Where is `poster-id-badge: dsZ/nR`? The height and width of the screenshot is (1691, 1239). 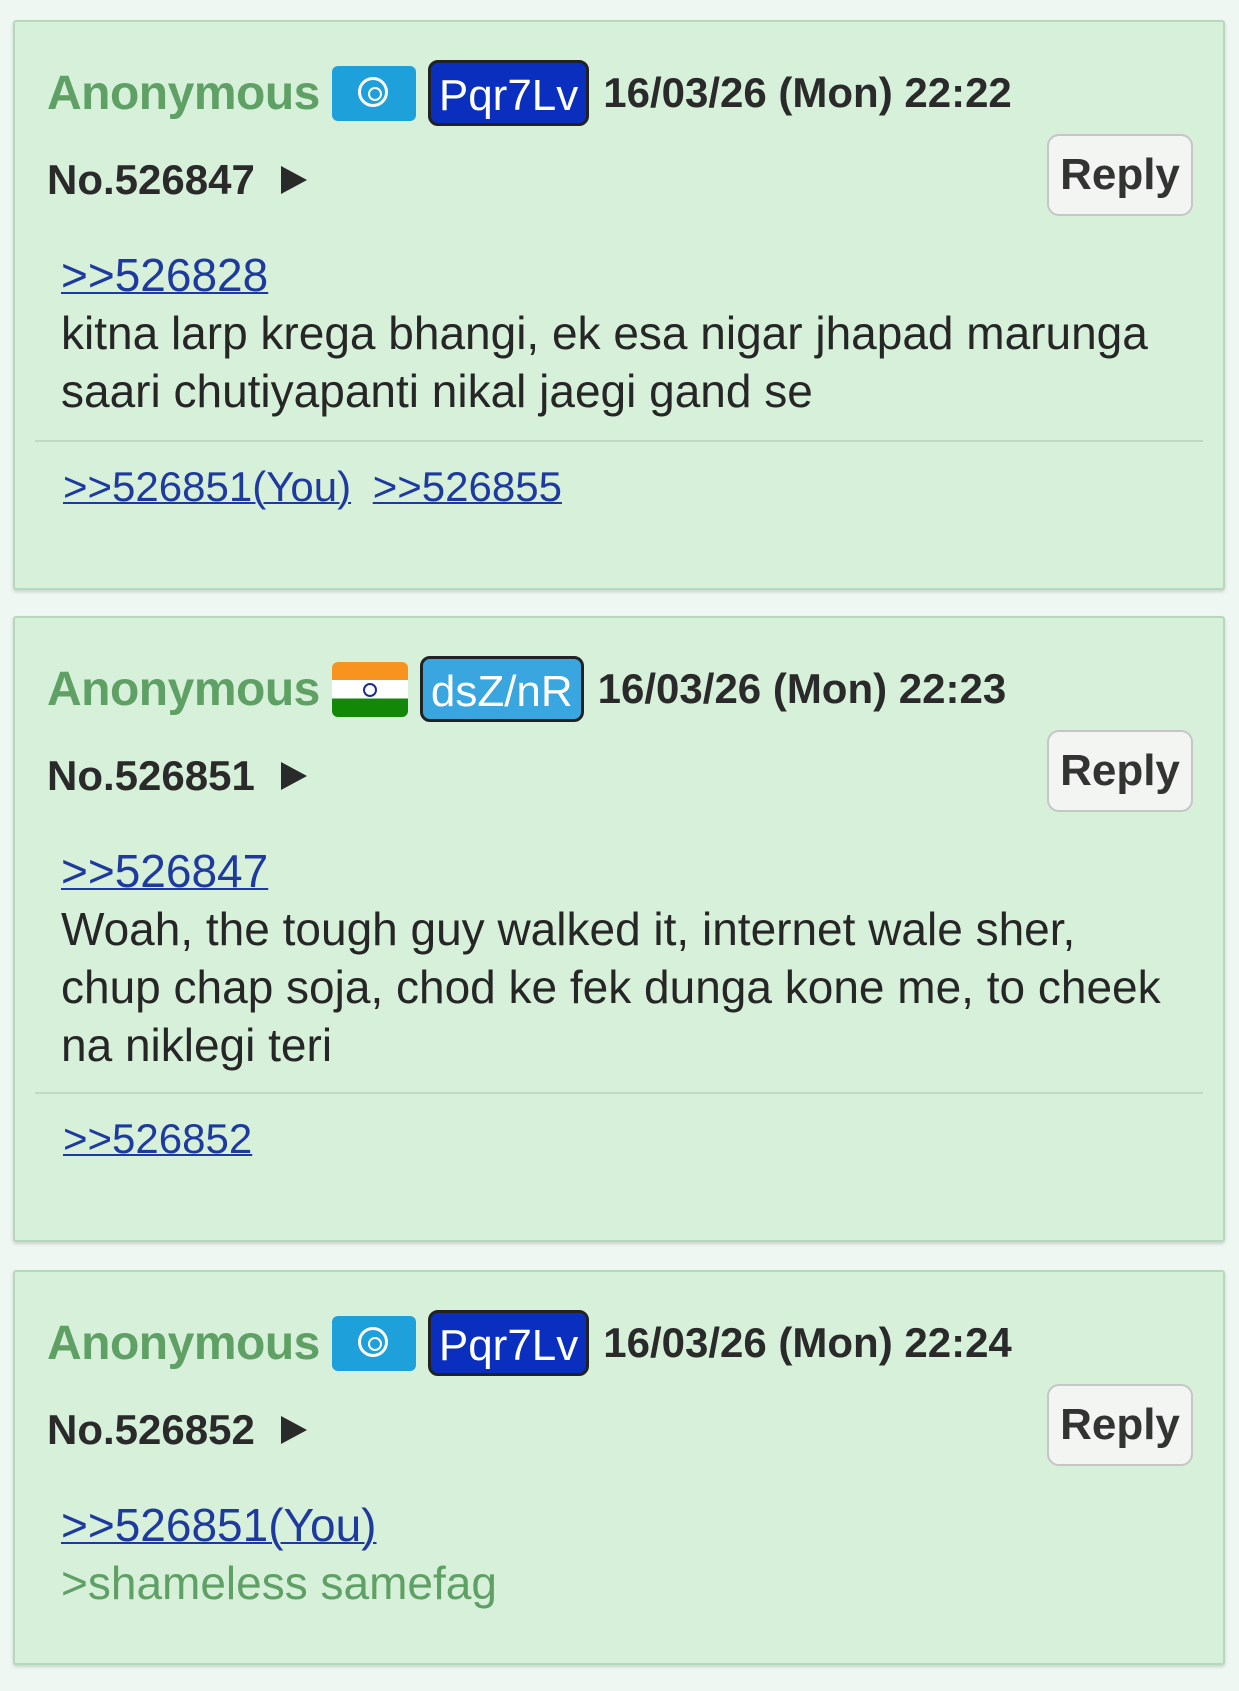
poster-id-badge: dsZ/nR is located at coordinates (501, 689).